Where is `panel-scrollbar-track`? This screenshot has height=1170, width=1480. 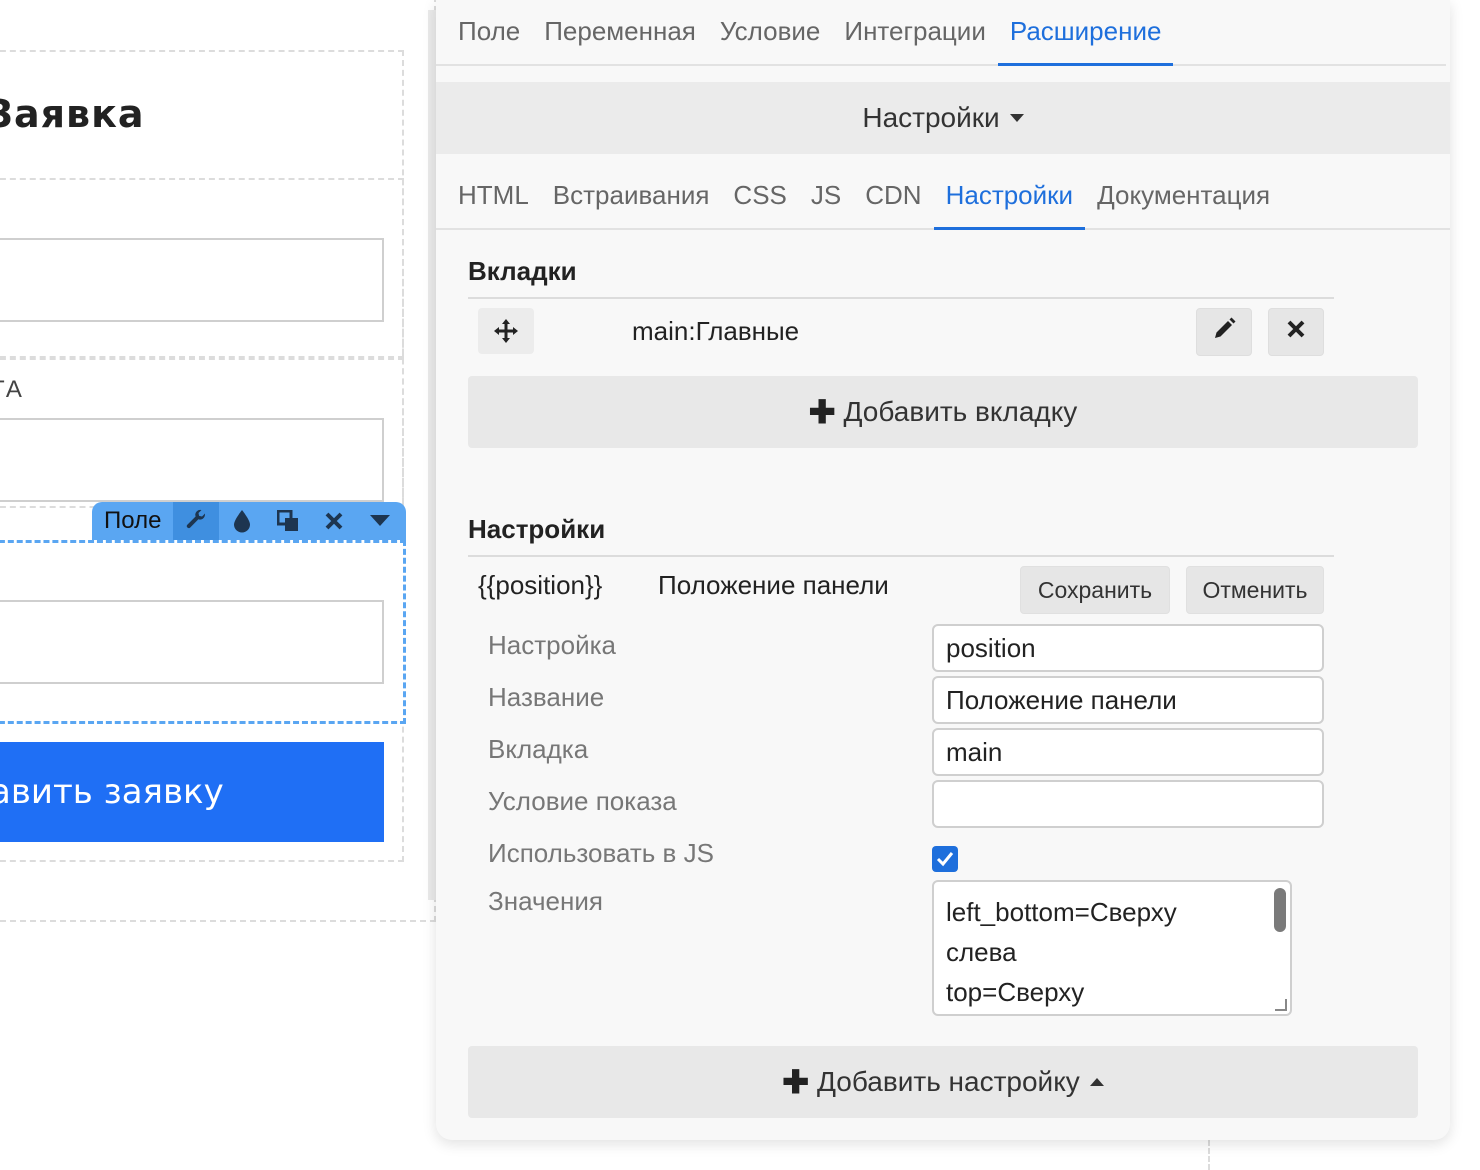
panel-scrollbar-track is located at coordinates (432, 455).